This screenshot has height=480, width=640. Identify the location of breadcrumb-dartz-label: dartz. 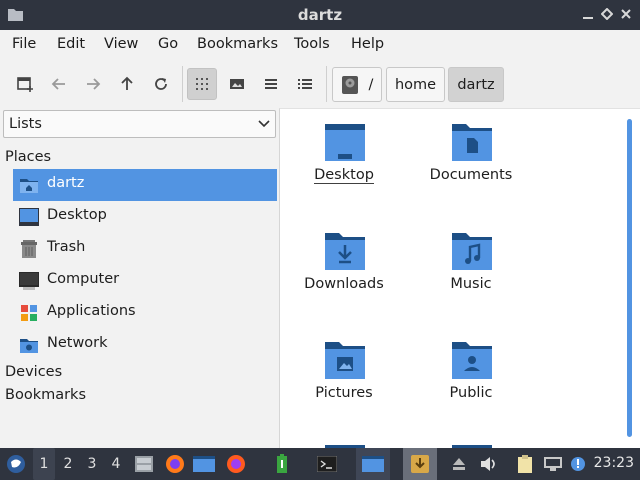
(476, 84).